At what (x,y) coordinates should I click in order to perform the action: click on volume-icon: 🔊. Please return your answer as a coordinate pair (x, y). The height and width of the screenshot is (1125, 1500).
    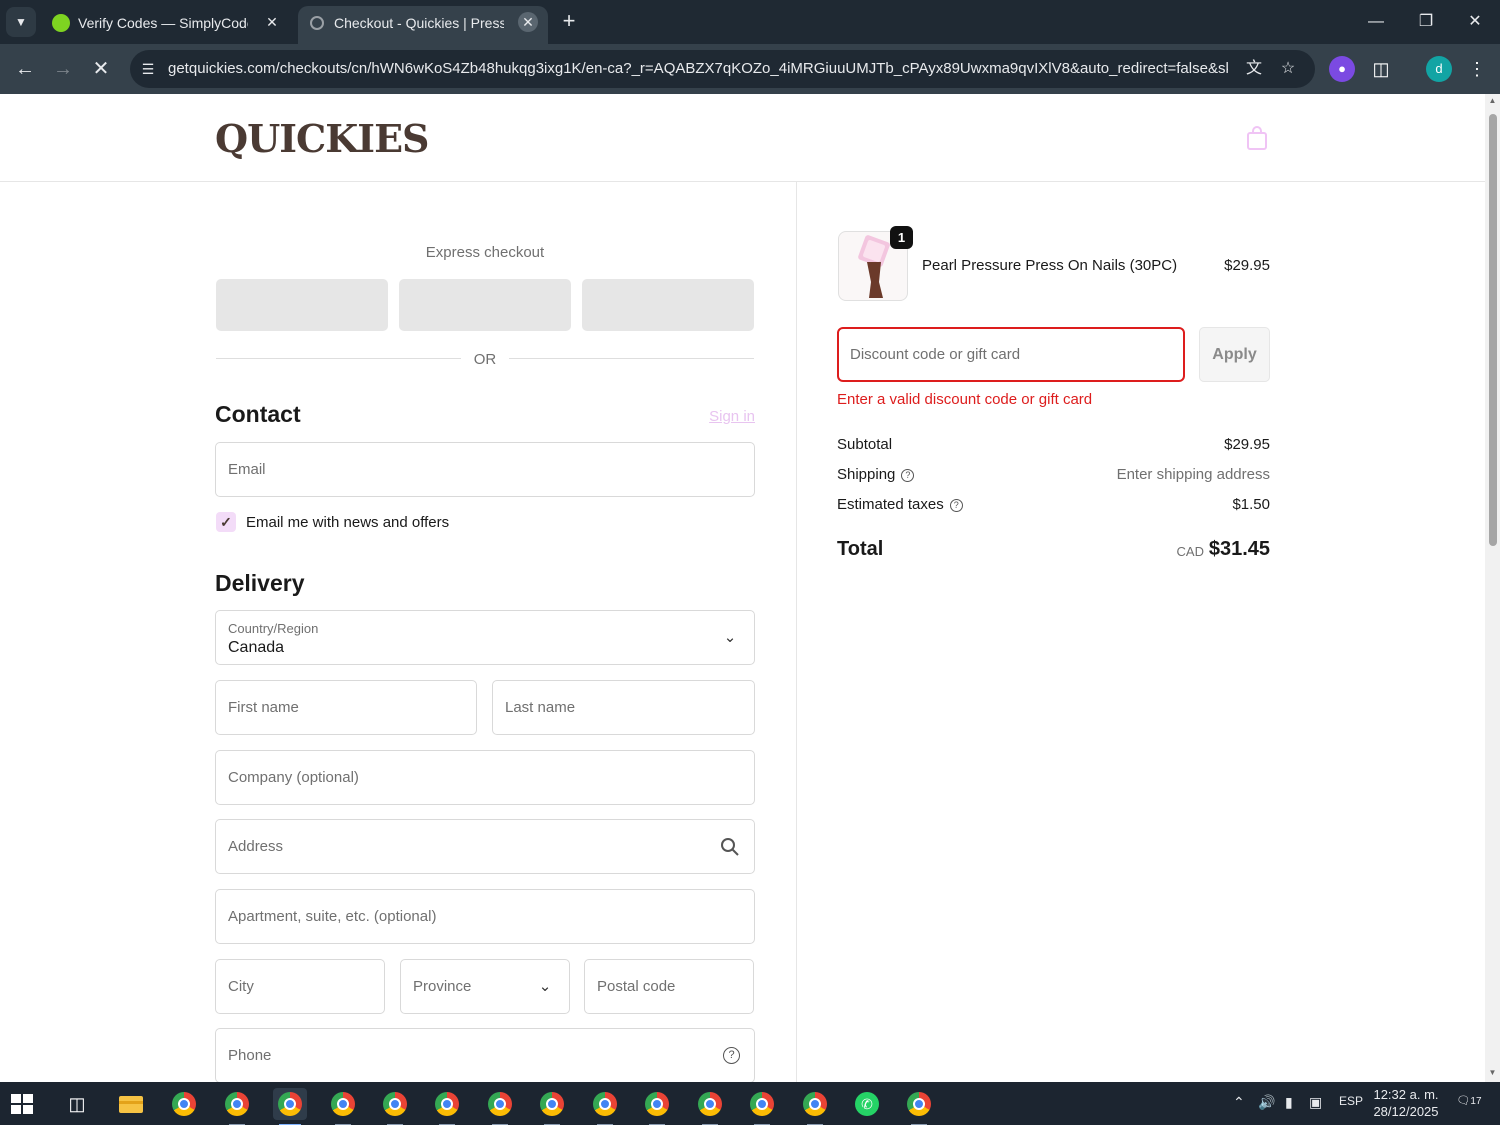
    Looking at the image, I should click on (1266, 1102).